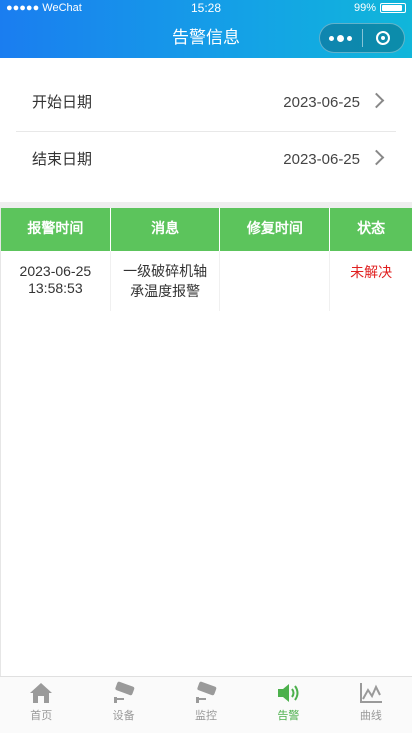 The width and height of the screenshot is (412, 733). I want to click on column-header-message: 消息, so click(166, 229).